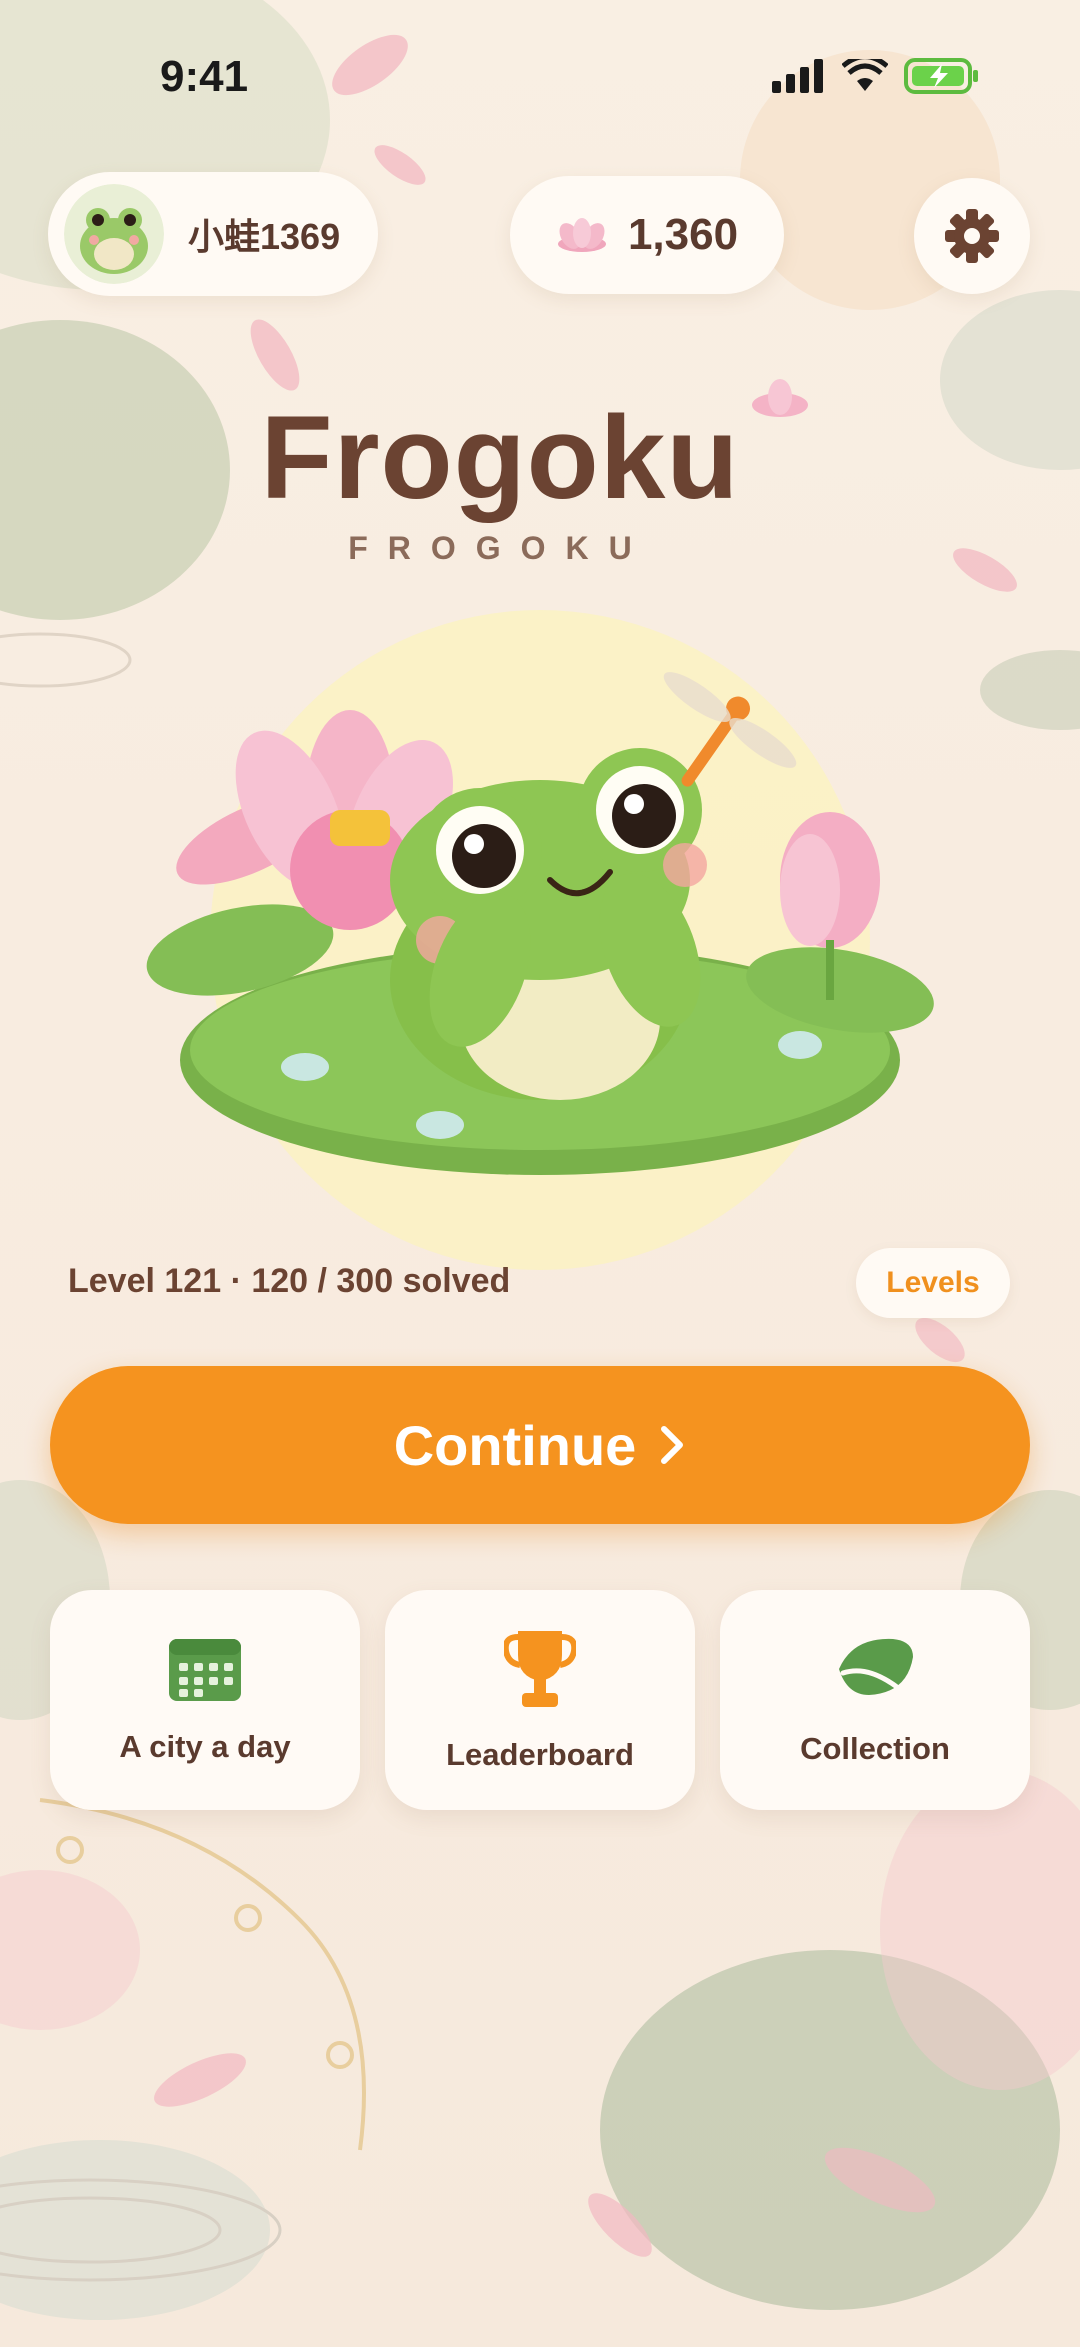 This screenshot has width=1080, height=2347. I want to click on leaderboard-card: Leaderboard, so click(540, 1700).